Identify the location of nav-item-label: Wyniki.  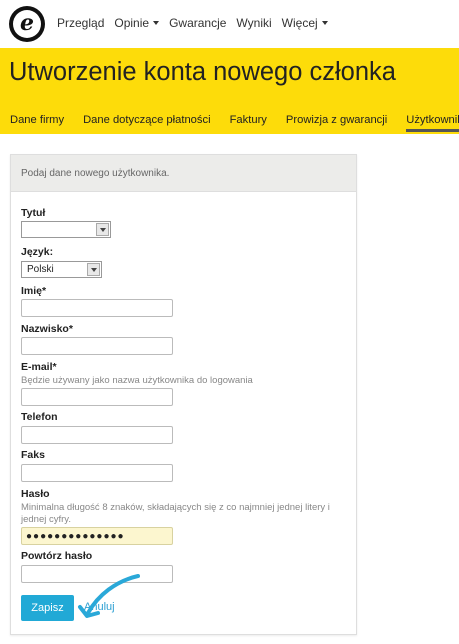
(254, 23).